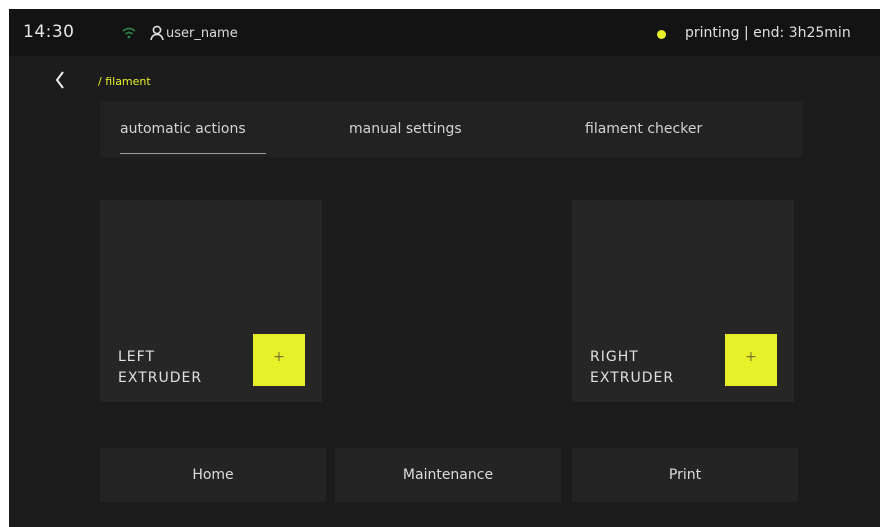 This screenshot has height=527, width=880. I want to click on maintenance-button: Maintenance, so click(448, 475).